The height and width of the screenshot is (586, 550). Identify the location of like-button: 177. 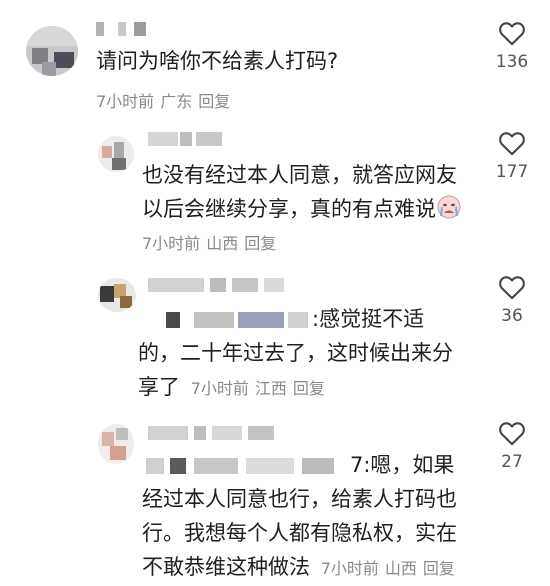
(512, 156).